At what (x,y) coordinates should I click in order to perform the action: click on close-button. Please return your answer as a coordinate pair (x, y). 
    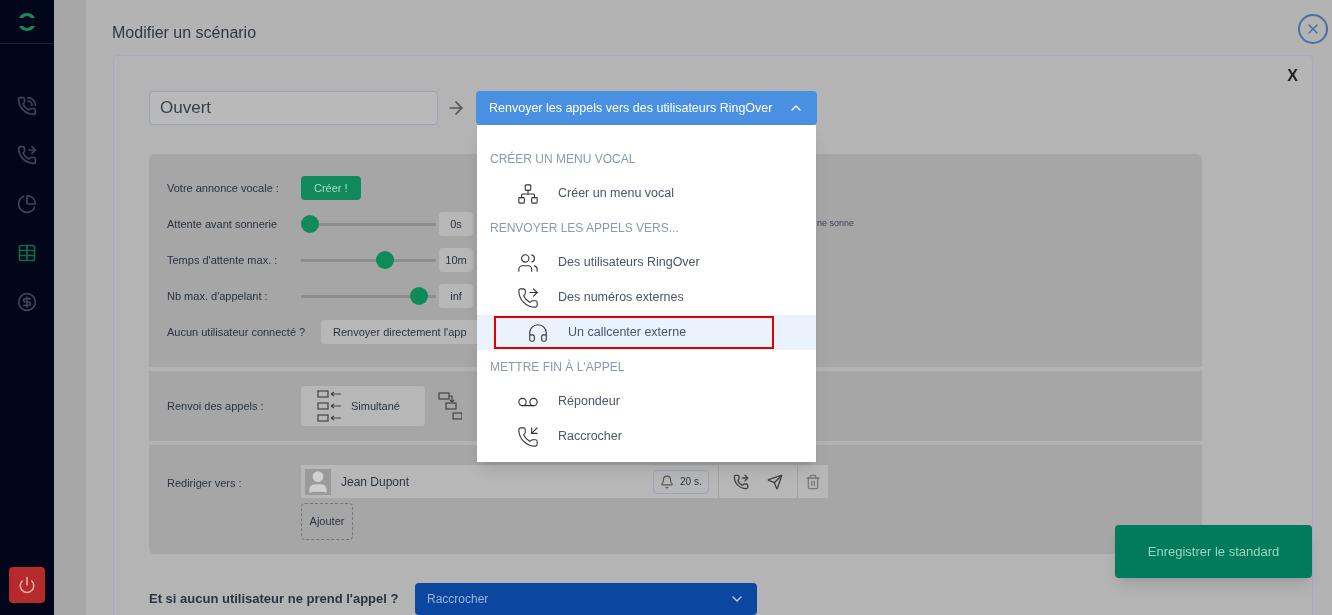
    Looking at the image, I should click on (1313, 29).